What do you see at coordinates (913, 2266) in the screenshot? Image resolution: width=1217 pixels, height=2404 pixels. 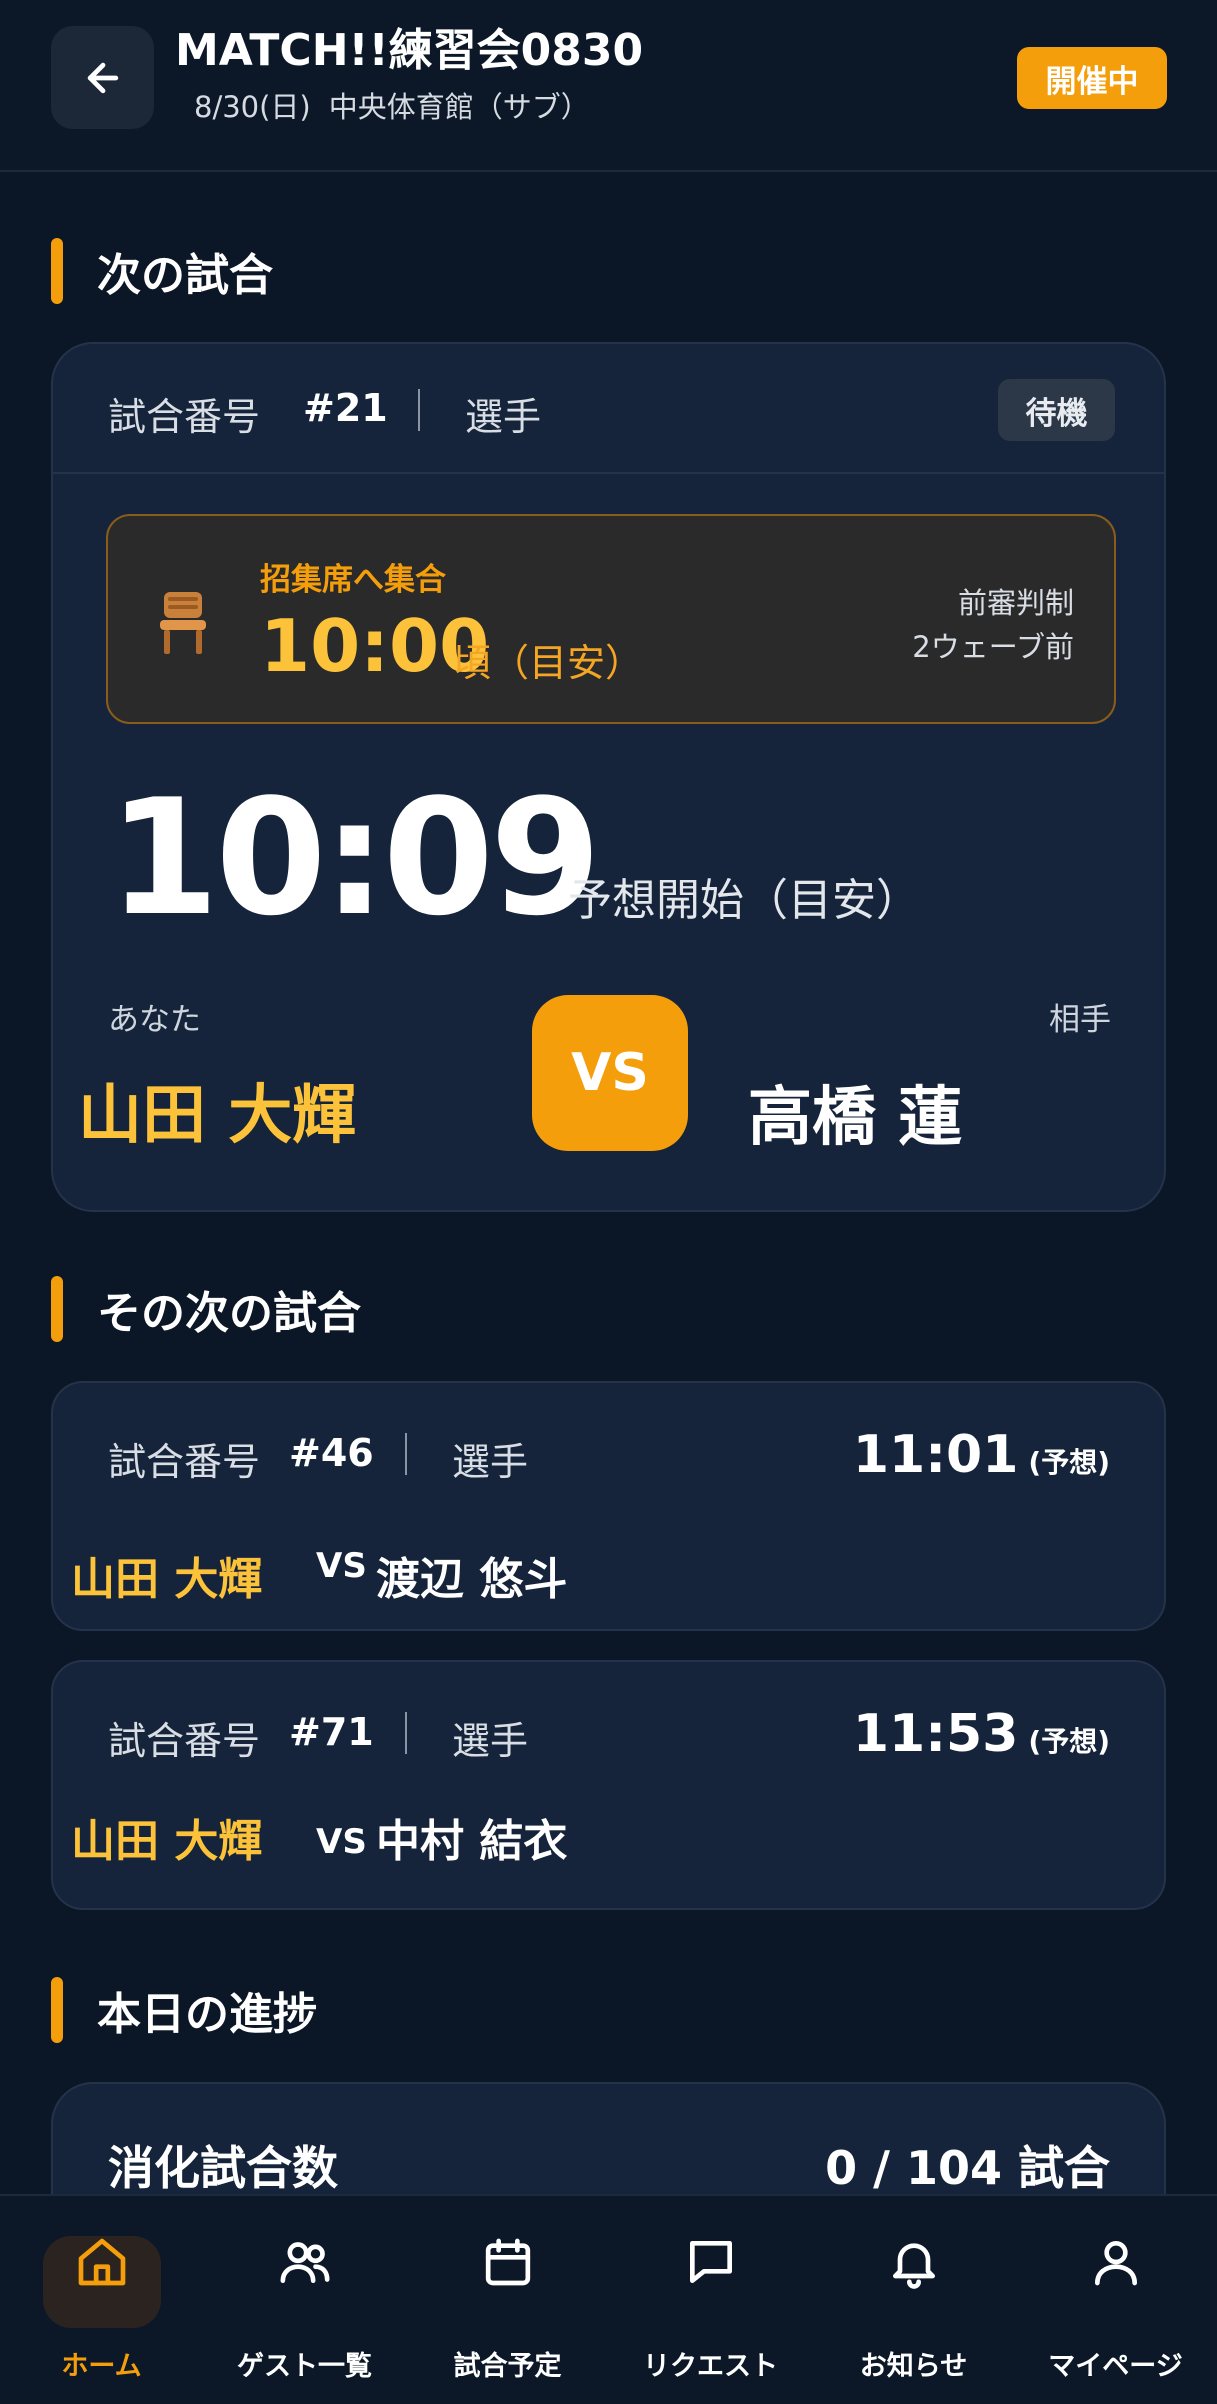 I see `bell-icon` at bounding box center [913, 2266].